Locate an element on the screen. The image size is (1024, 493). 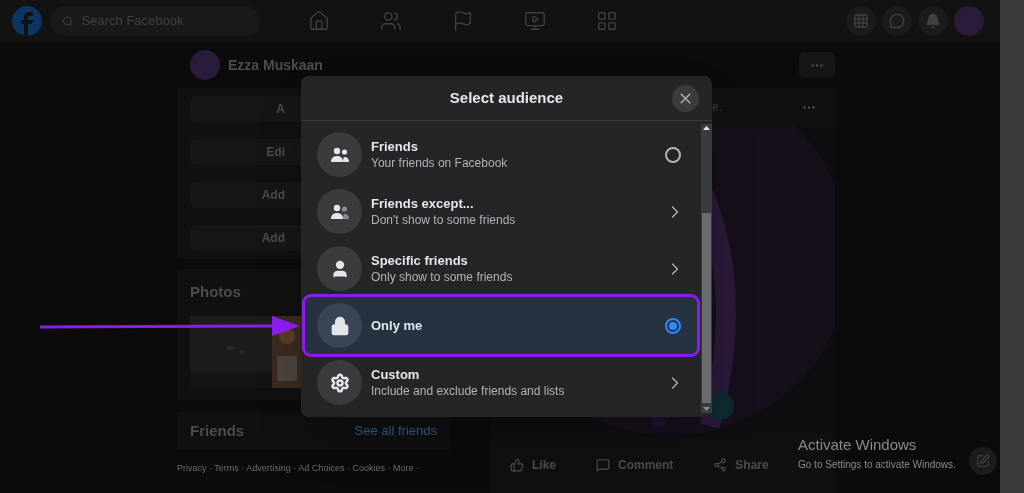
activation-text: Go to Settings to activate Windows. is located at coordinates (877, 464).